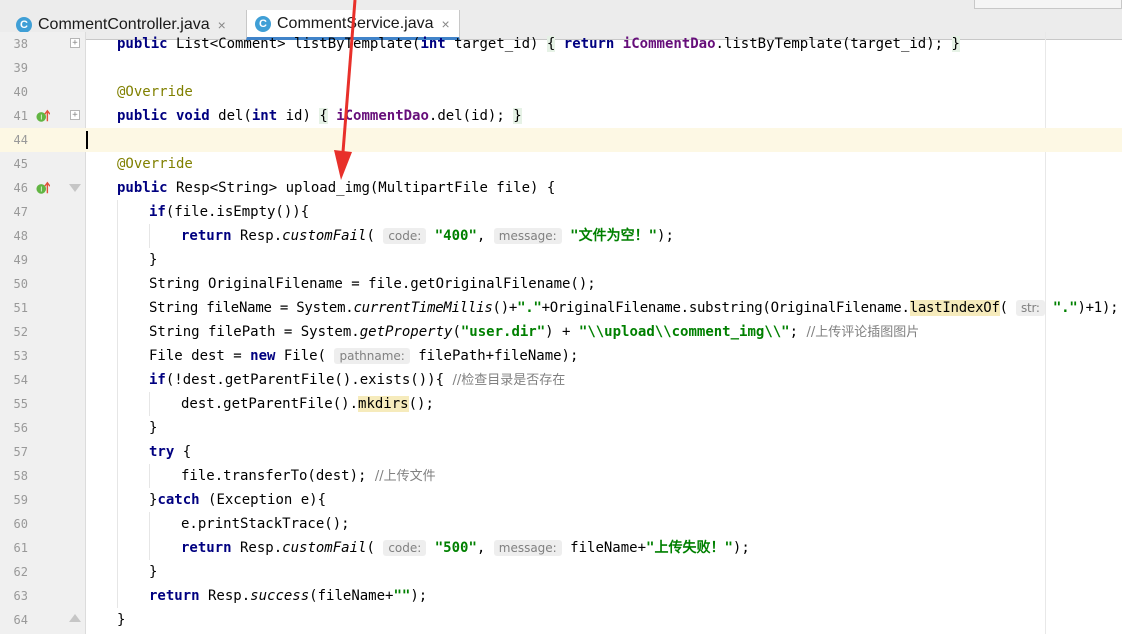  What do you see at coordinates (20, 44) in the screenshot?
I see `line-number: 38` at bounding box center [20, 44].